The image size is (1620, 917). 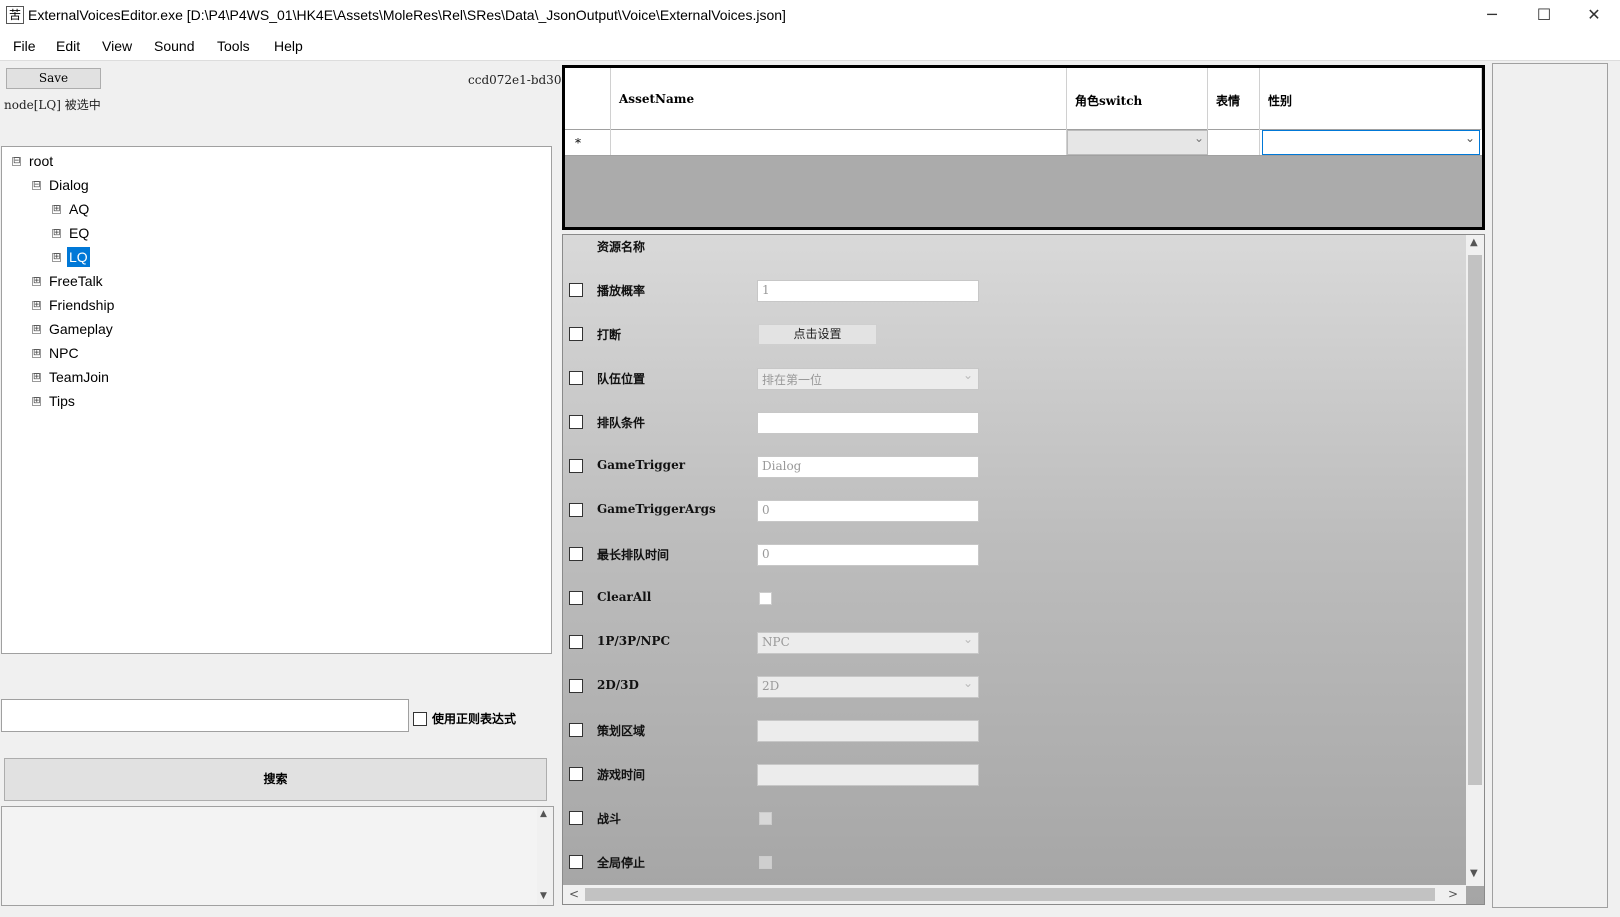 What do you see at coordinates (576, 378) in the screenshot?
I see `checkbox-team-position` at bounding box center [576, 378].